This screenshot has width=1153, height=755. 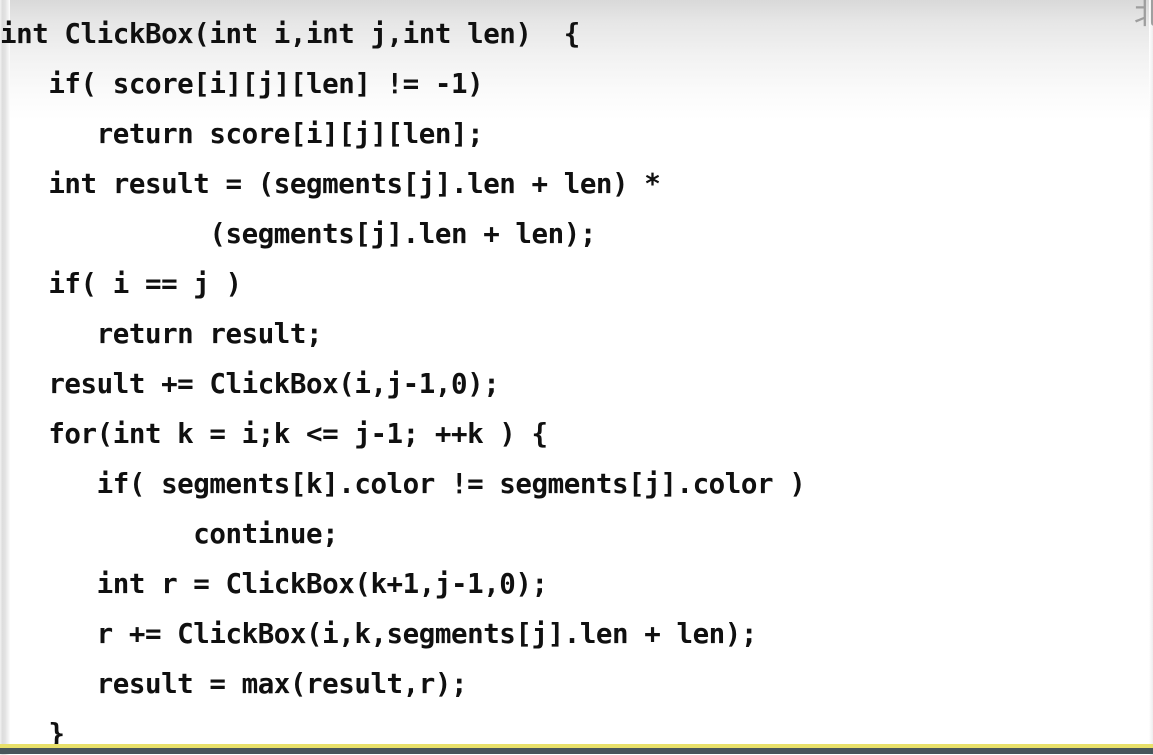 What do you see at coordinates (298, 234) in the screenshot?
I see `code-line: (segments[j].len + len);` at bounding box center [298, 234].